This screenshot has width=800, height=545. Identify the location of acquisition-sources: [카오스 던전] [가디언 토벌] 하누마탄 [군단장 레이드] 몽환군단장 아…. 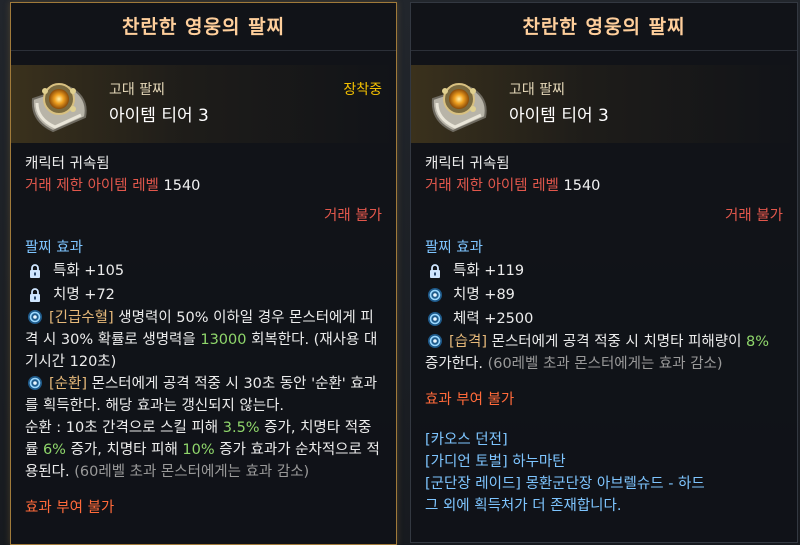
(604, 473).